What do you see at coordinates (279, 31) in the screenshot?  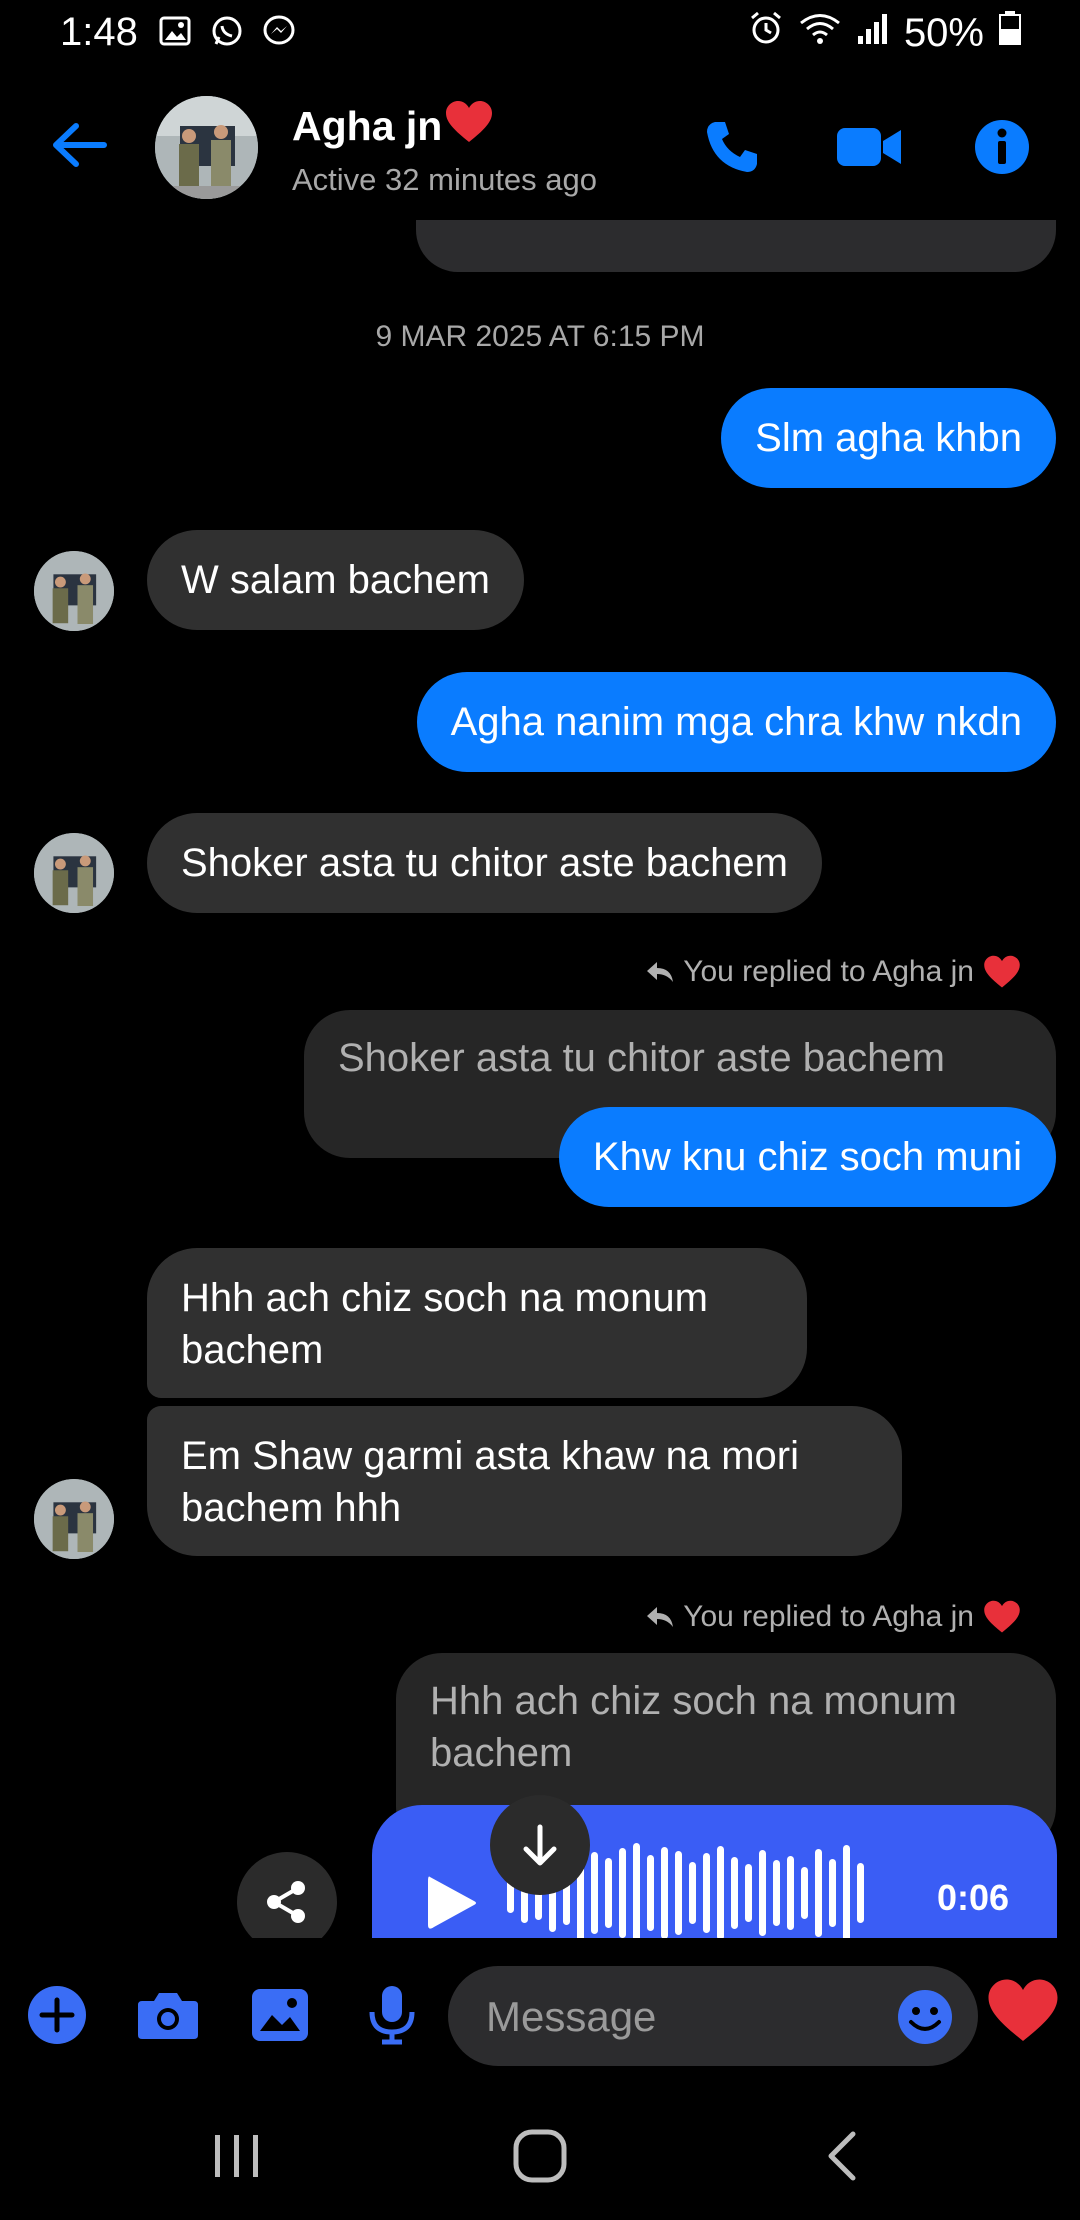 I see `messenger-notification-icon` at bounding box center [279, 31].